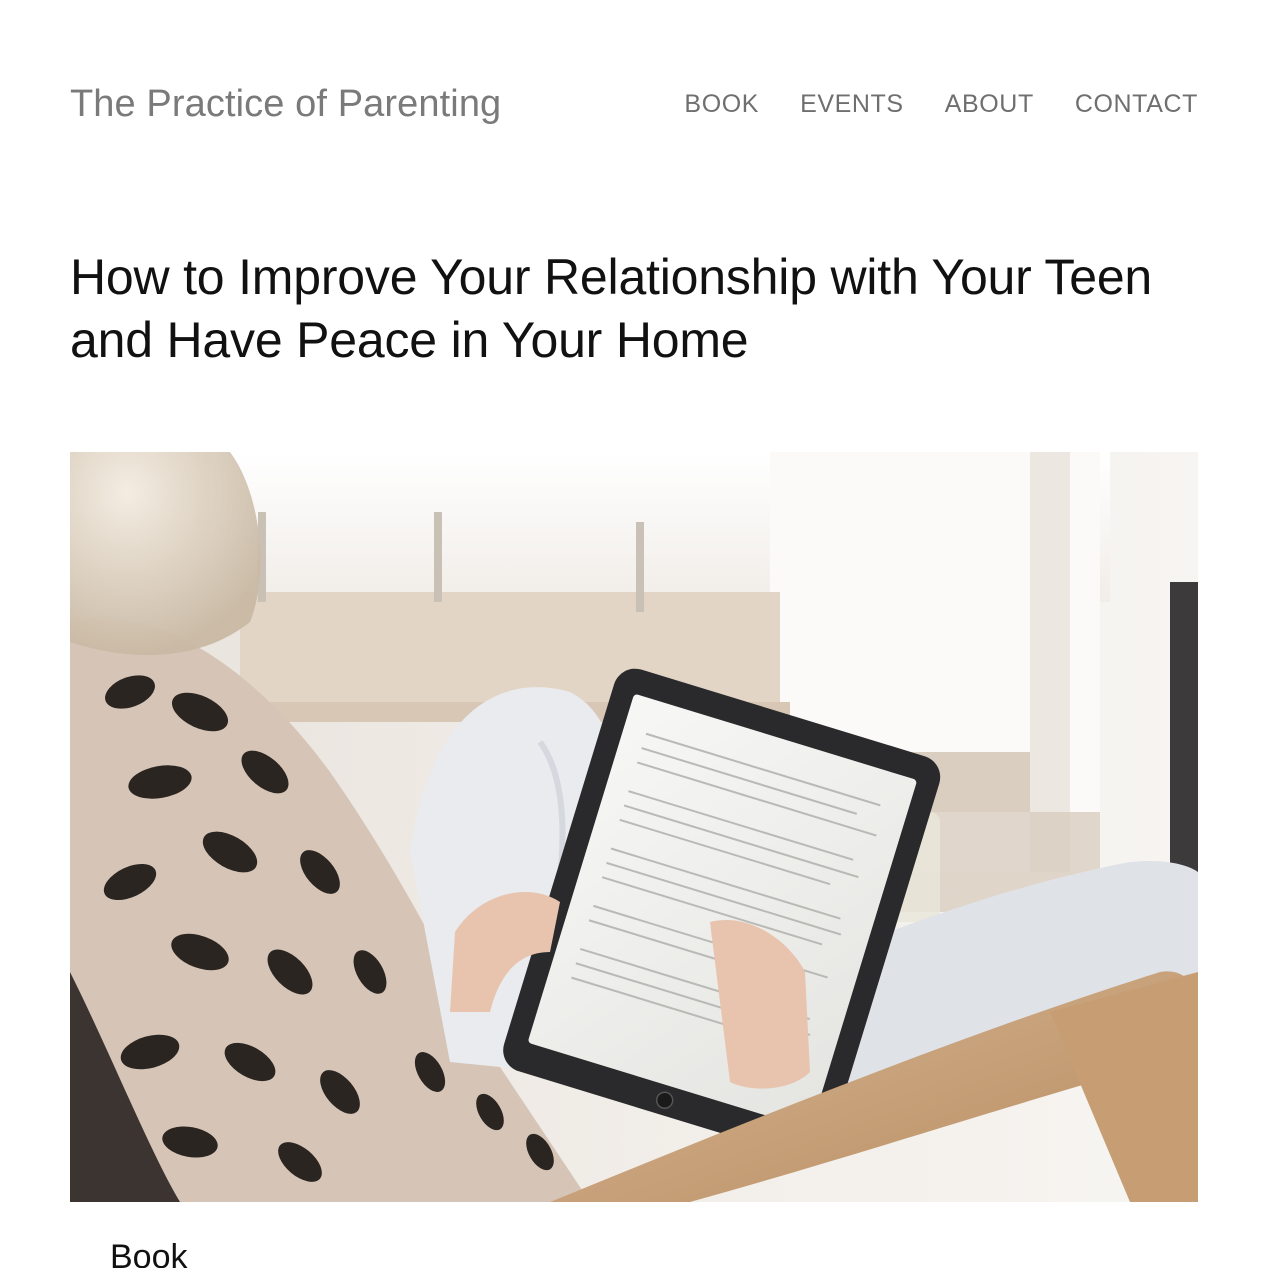  What do you see at coordinates (989, 104) in the screenshot?
I see `nav-item-about: ABOUT` at bounding box center [989, 104].